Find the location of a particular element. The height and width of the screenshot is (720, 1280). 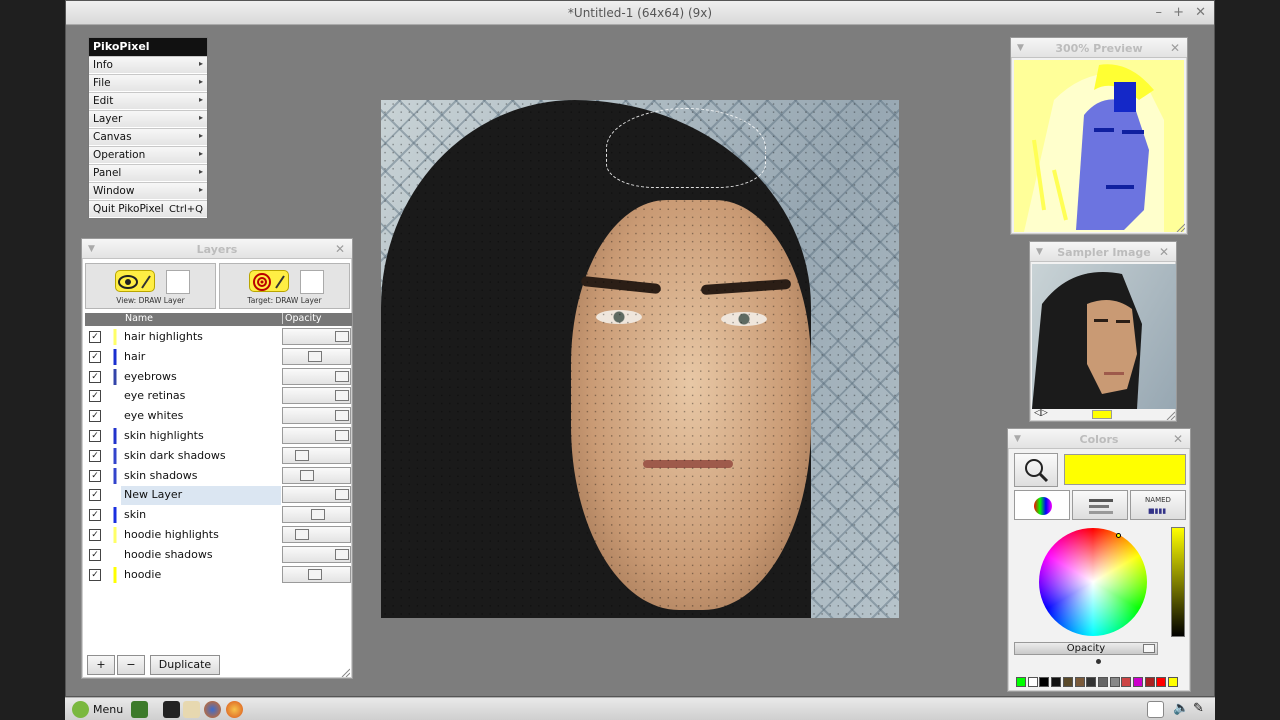

opacity-column-header: Opacity is located at coordinates (302, 318).